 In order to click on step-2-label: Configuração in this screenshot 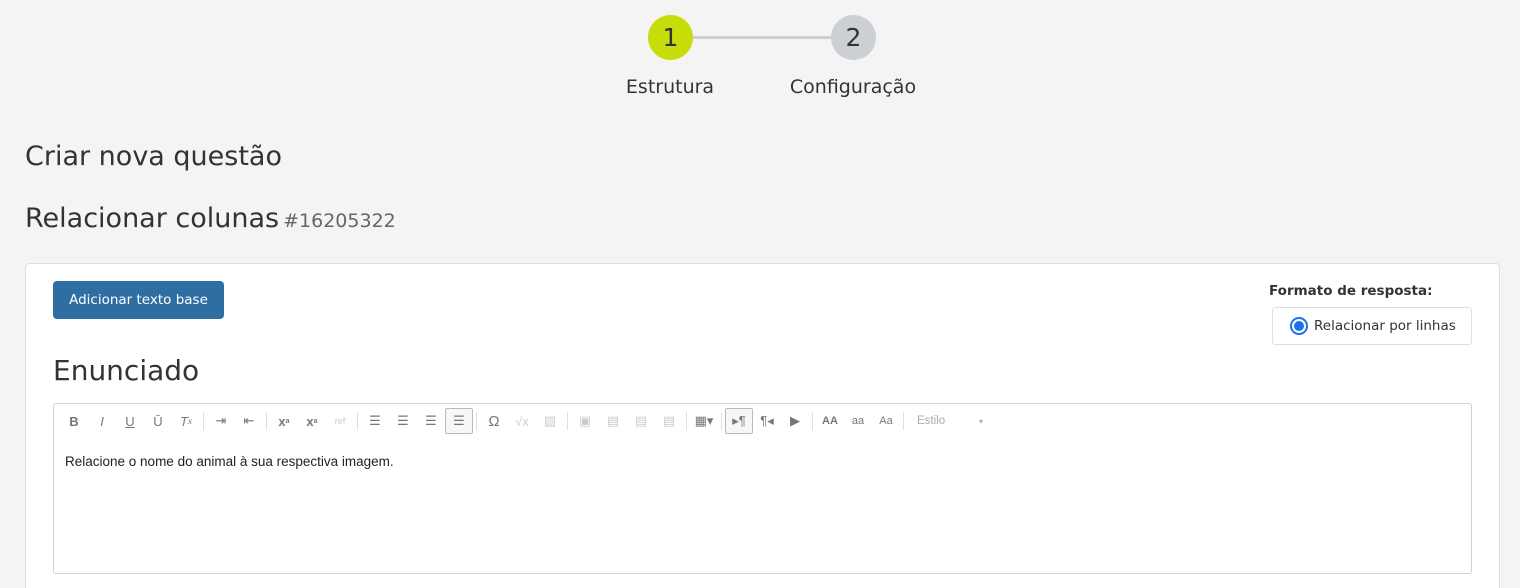, I will do `click(853, 87)`.